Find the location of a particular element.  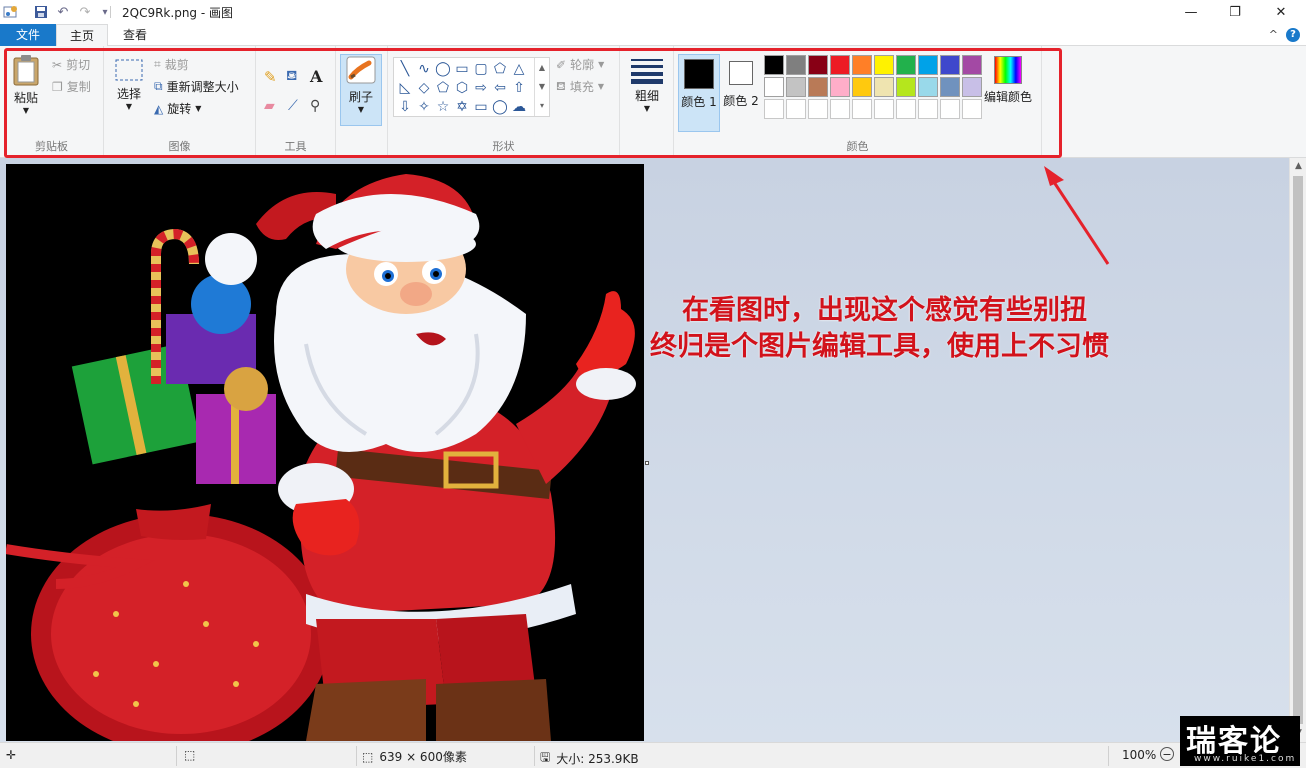

zoom-out-icon: − is located at coordinates (1167, 754).